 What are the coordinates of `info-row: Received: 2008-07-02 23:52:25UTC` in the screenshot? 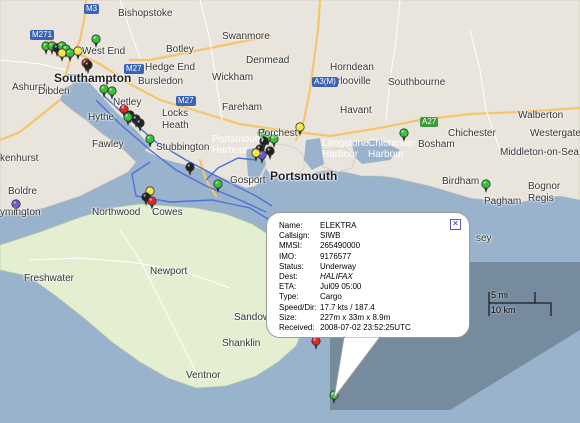 It's located at (369, 328).